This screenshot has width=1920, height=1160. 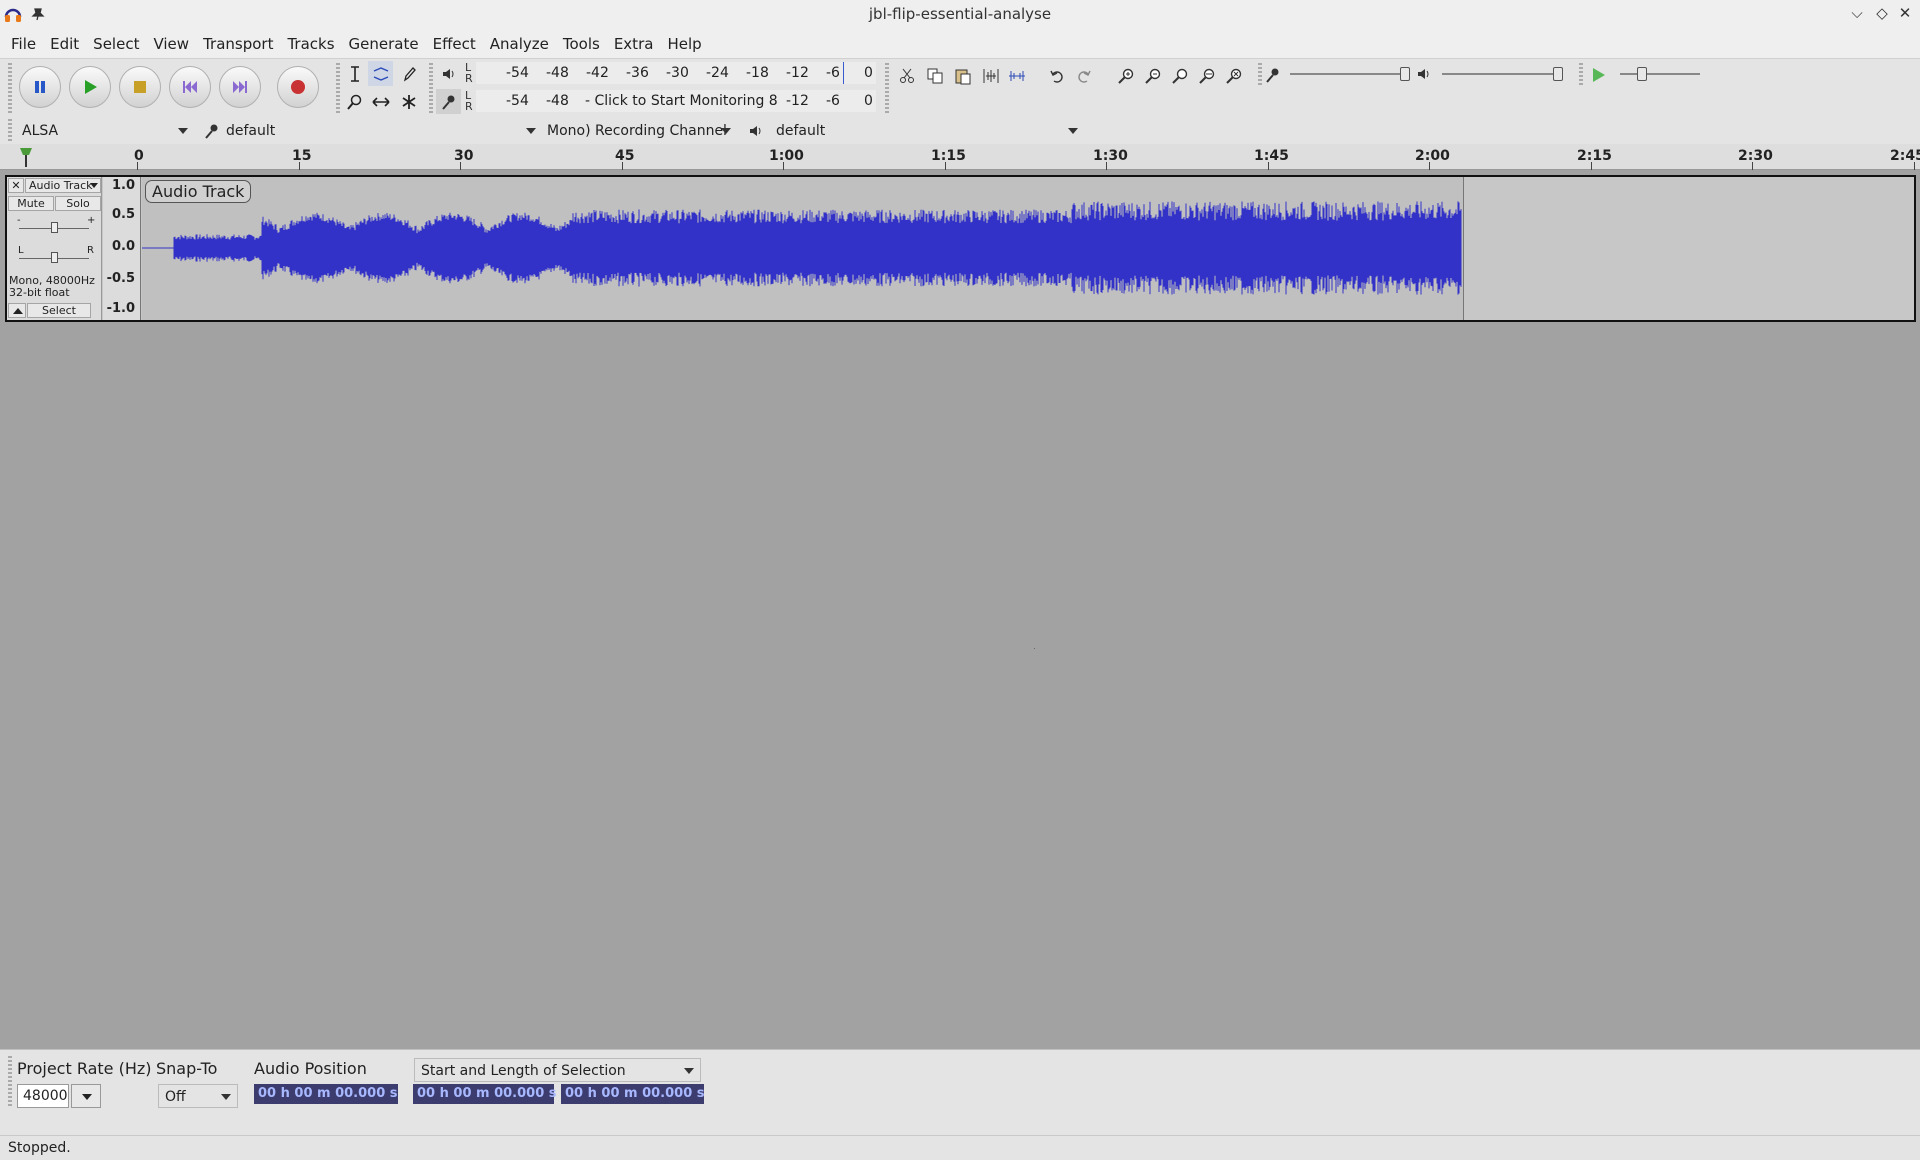 I want to click on stop-button, so click(x=140, y=87).